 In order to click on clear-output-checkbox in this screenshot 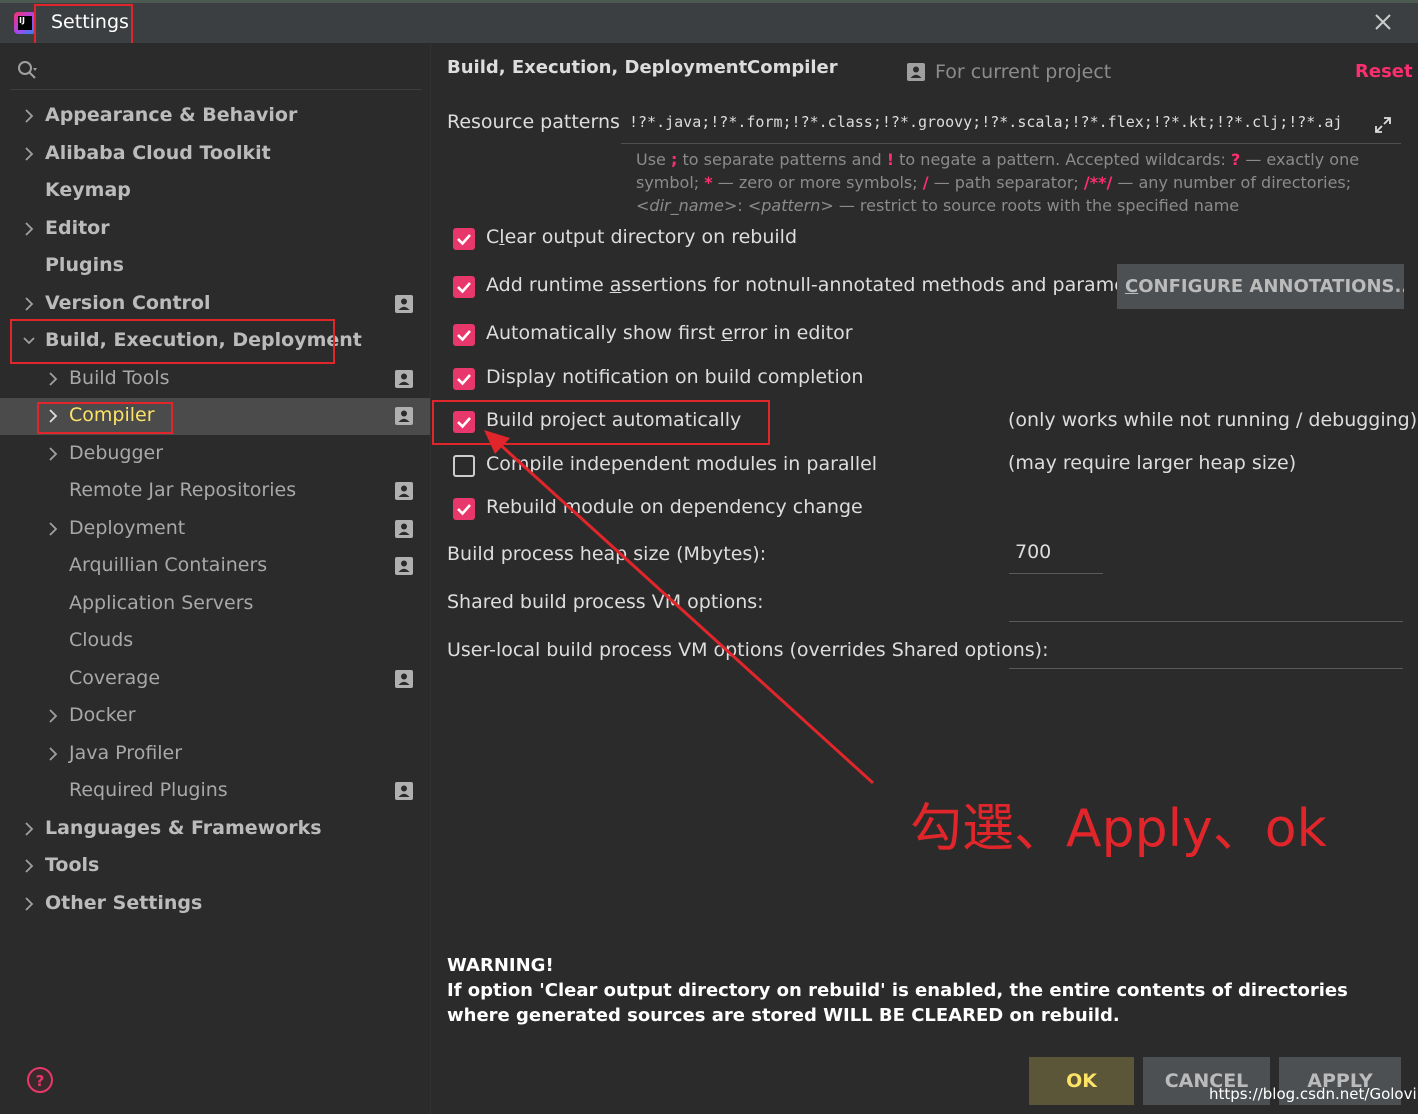, I will do `click(464, 239)`.